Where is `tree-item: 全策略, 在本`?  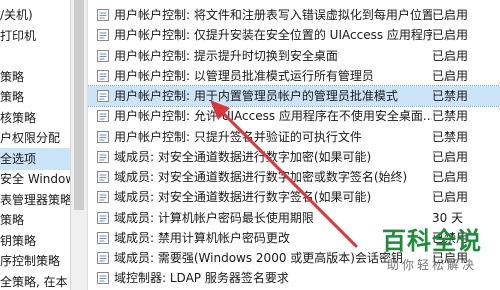 tree-item: 全策略, 在本 is located at coordinates (35, 280).